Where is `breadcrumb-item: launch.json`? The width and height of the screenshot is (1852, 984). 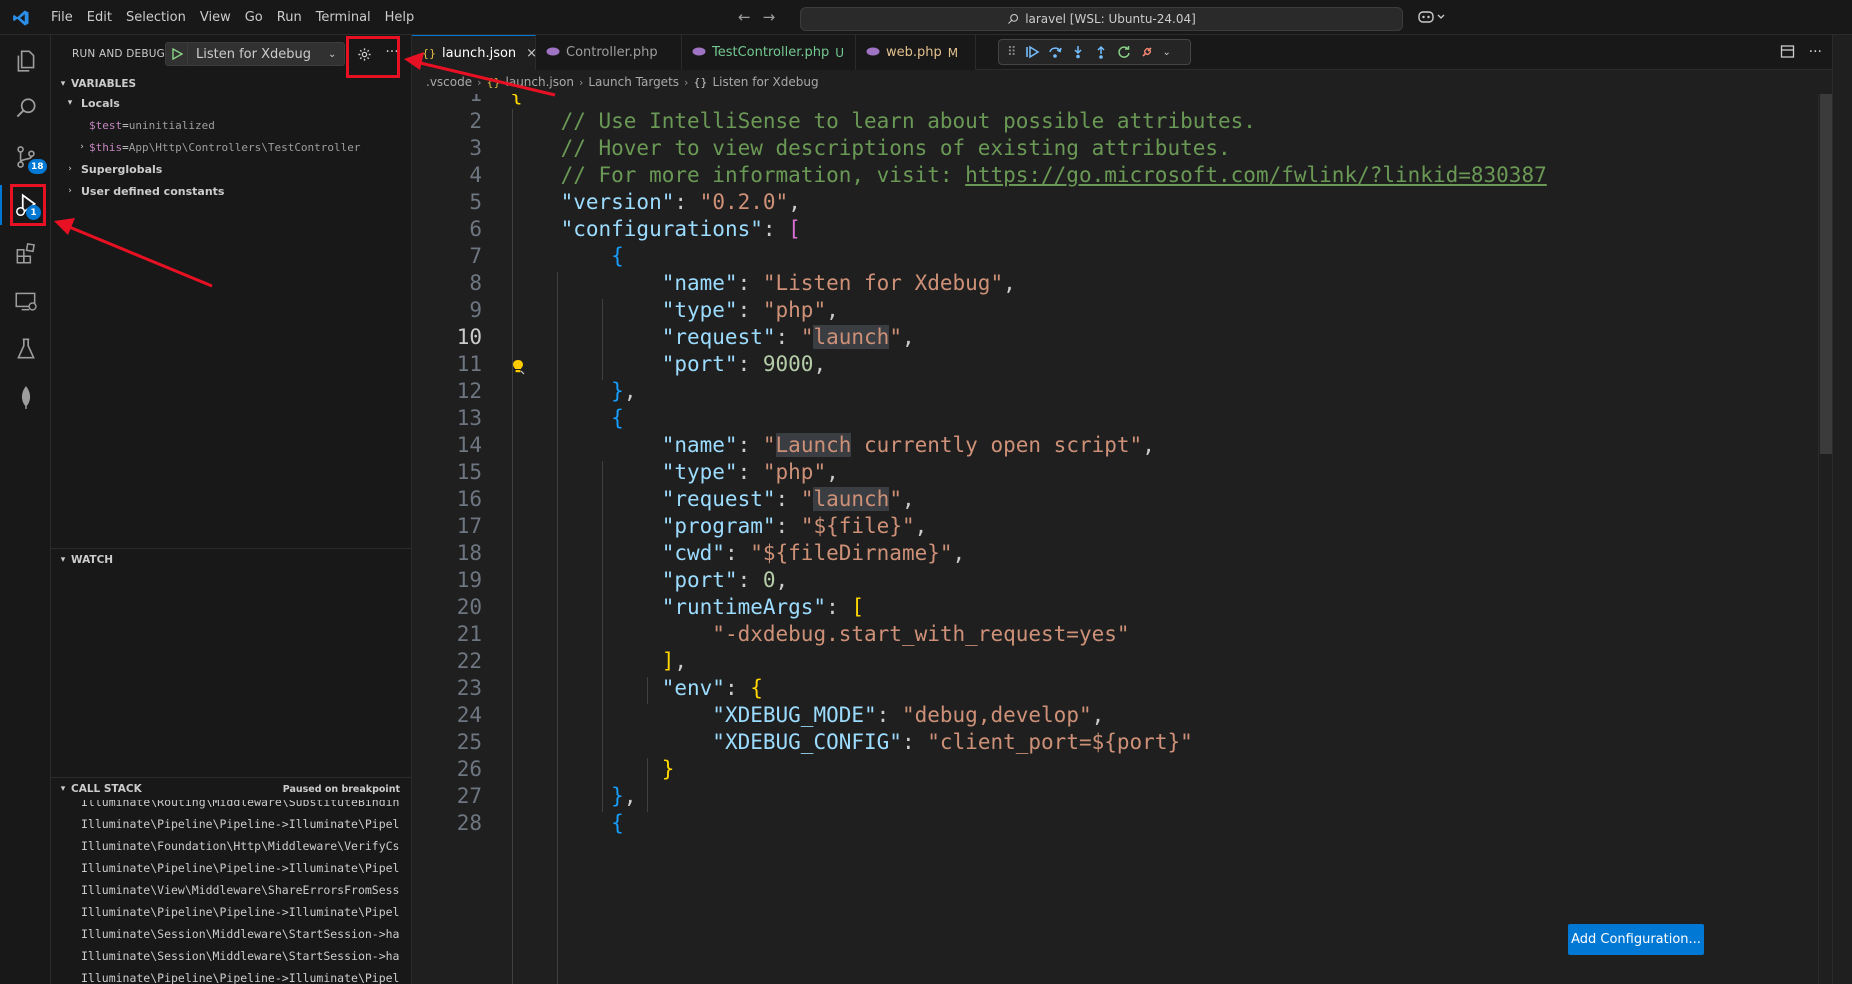 breadcrumb-item: launch.json is located at coordinates (540, 82).